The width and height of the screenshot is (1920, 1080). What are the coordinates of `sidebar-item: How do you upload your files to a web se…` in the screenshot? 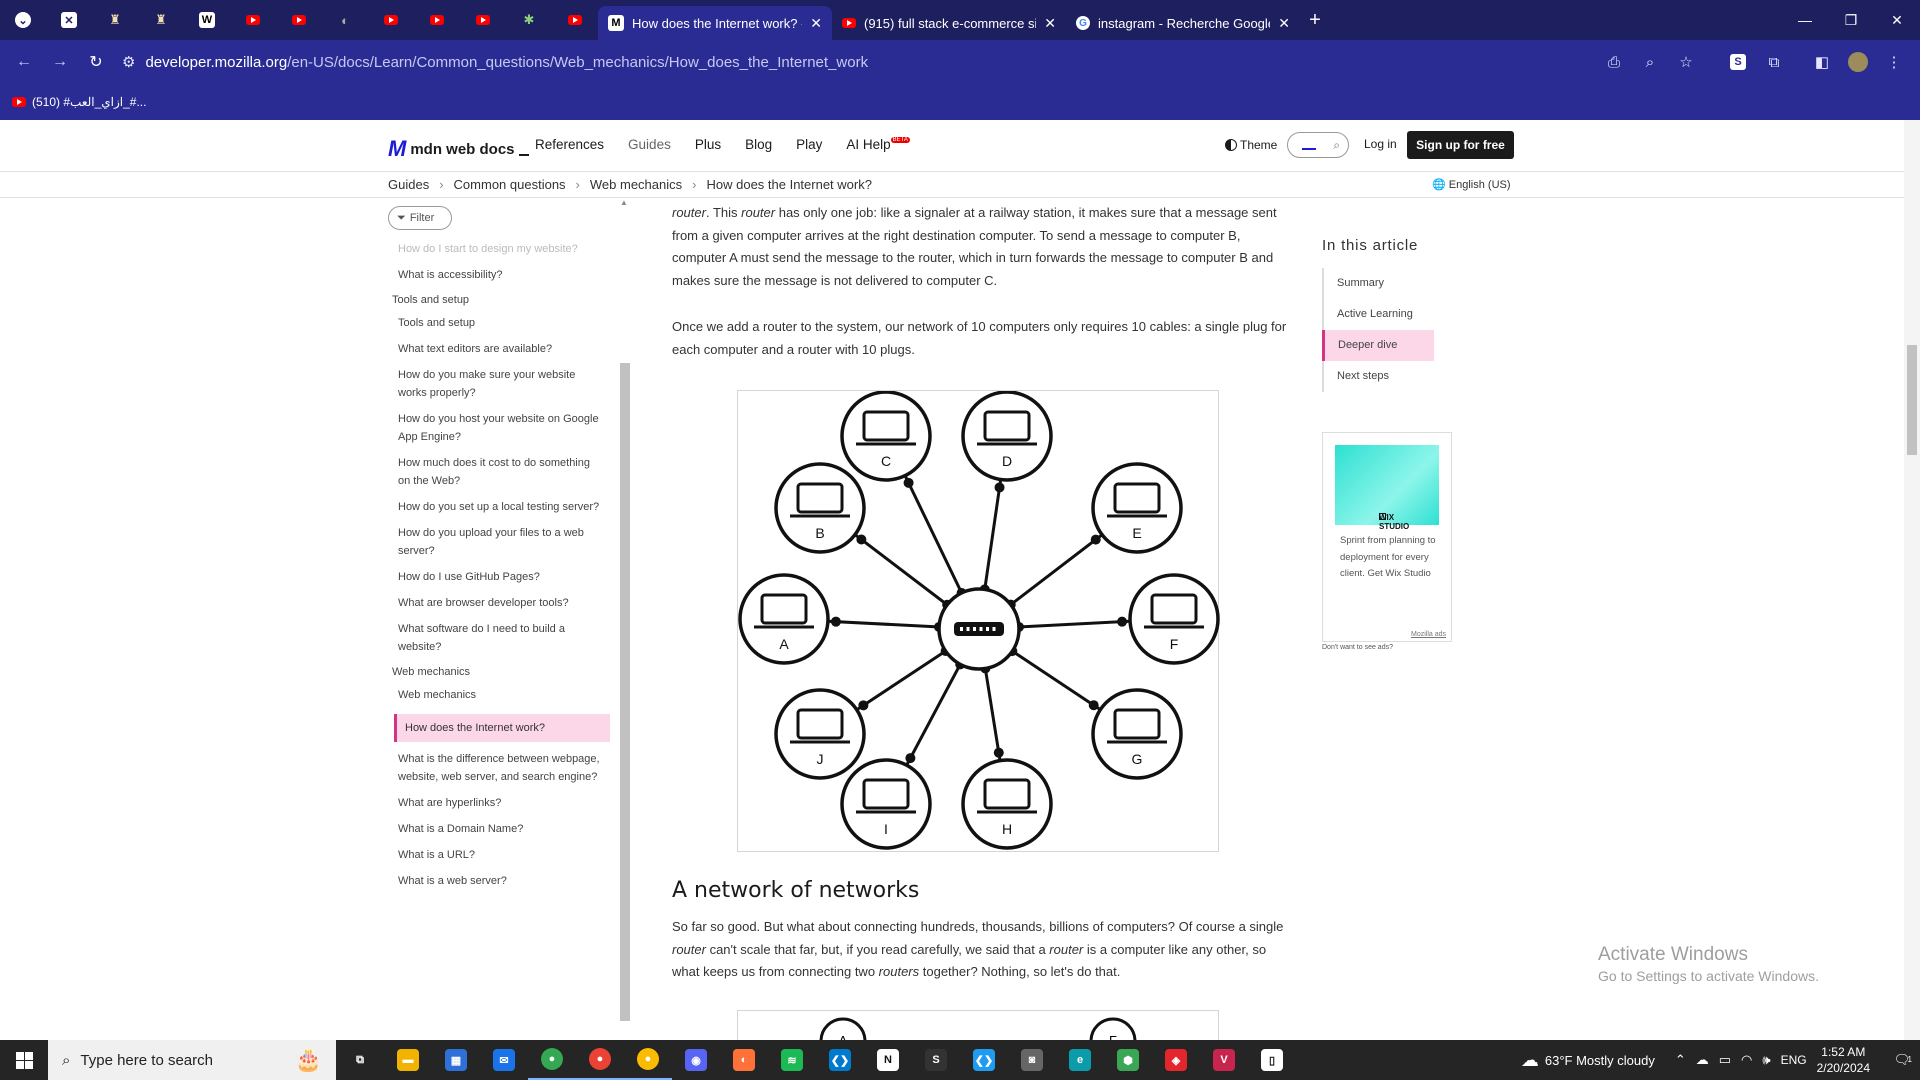 It's located at (495, 542).